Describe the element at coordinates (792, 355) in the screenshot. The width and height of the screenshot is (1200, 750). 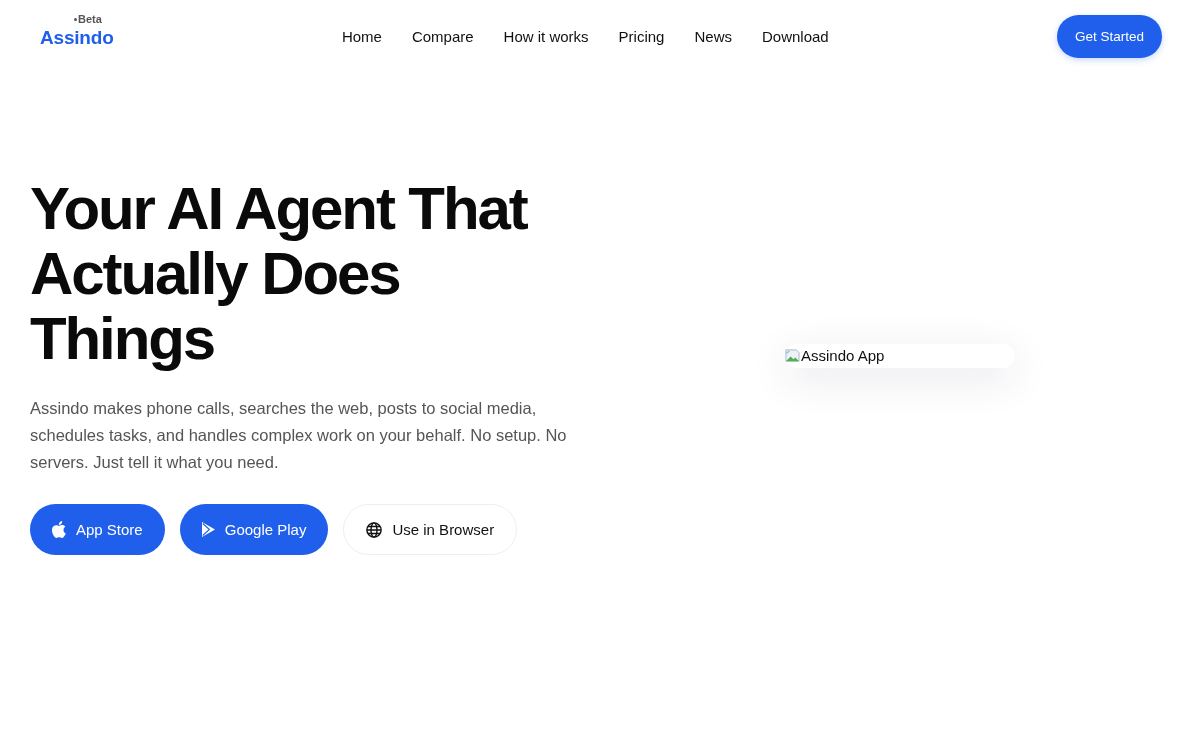
I see `broken-image-icon` at that location.